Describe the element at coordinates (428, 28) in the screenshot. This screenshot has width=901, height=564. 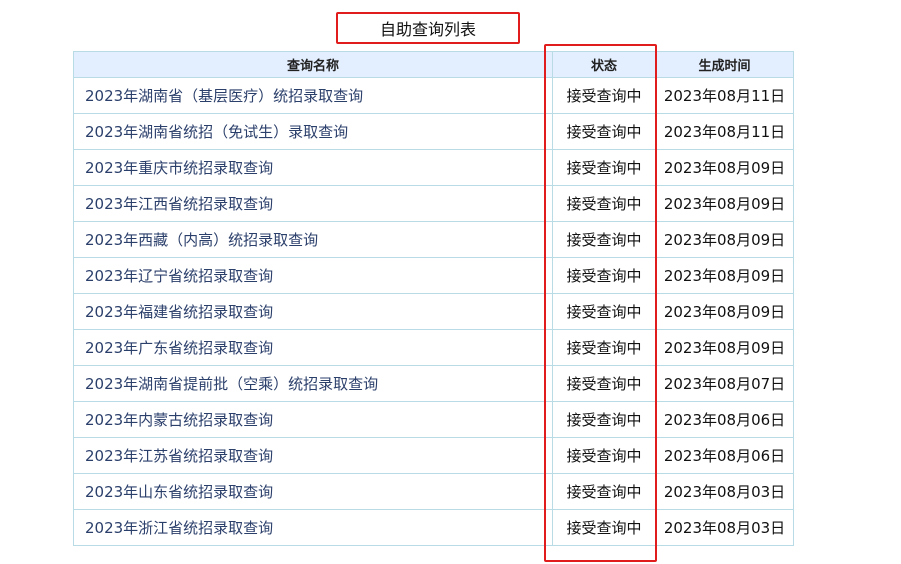
I see `page-title: 自助查询列表` at that location.